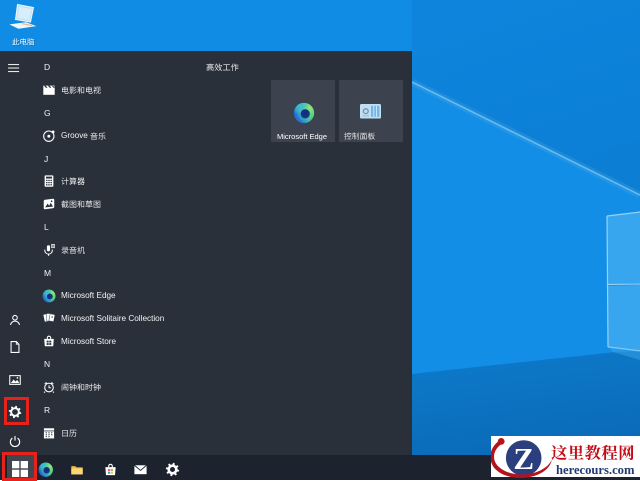 This screenshot has width=640, height=481. What do you see at coordinates (523, 458) in the screenshot?
I see `svg-text: Z` at bounding box center [523, 458].